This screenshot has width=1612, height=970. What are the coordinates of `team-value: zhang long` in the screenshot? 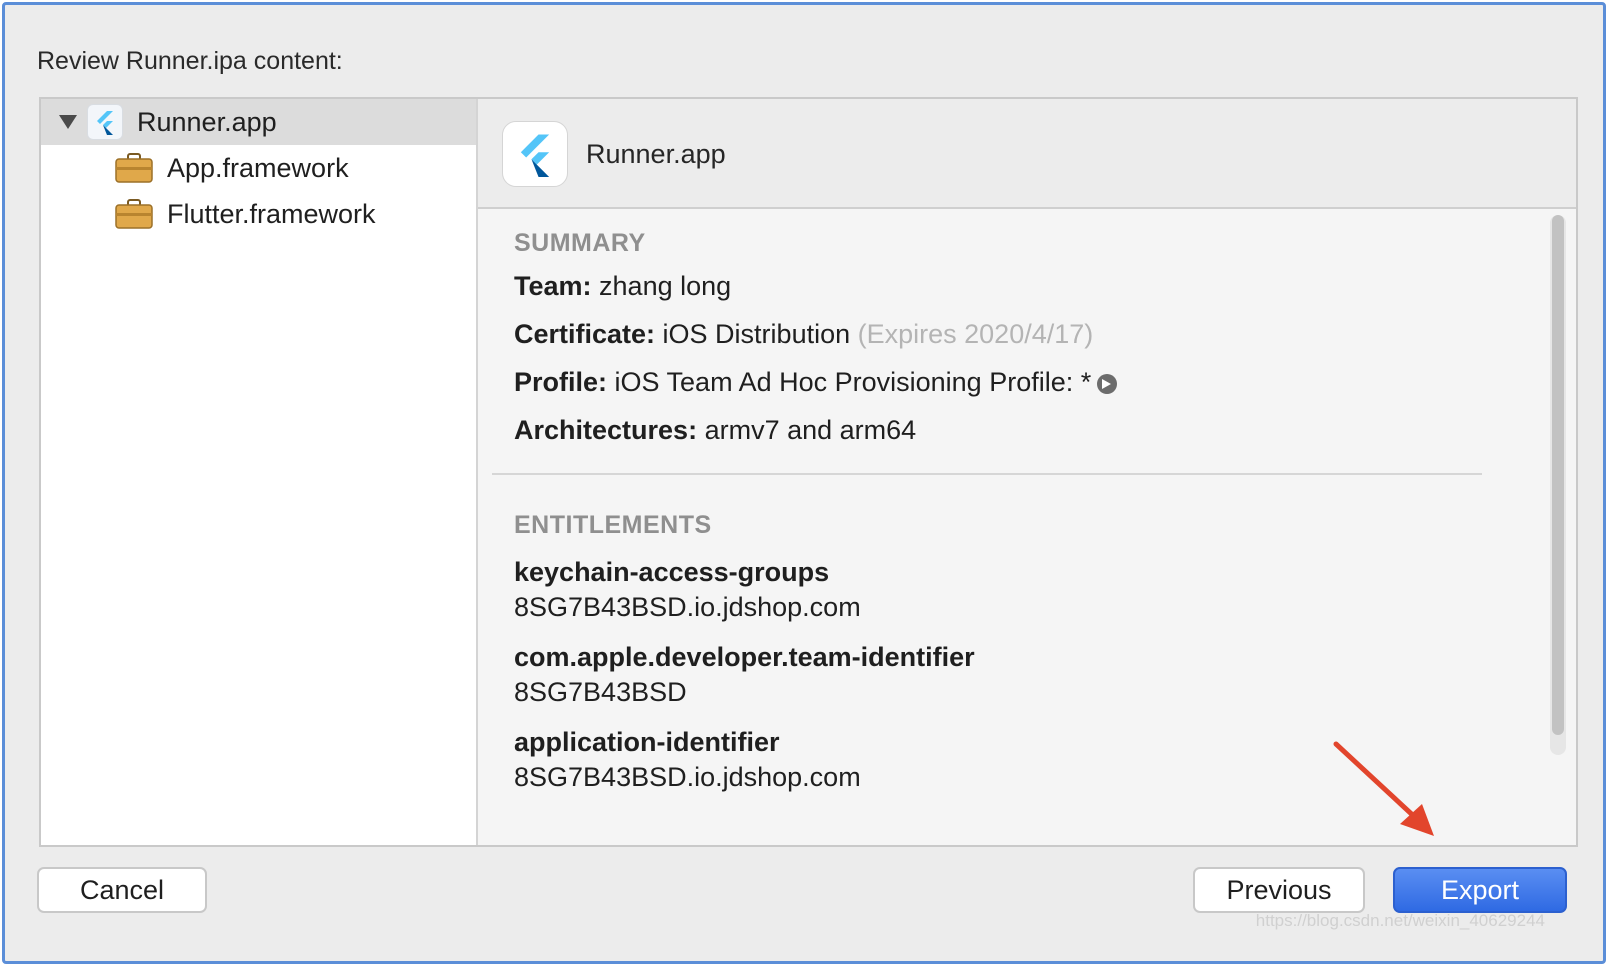 It's located at (661, 286).